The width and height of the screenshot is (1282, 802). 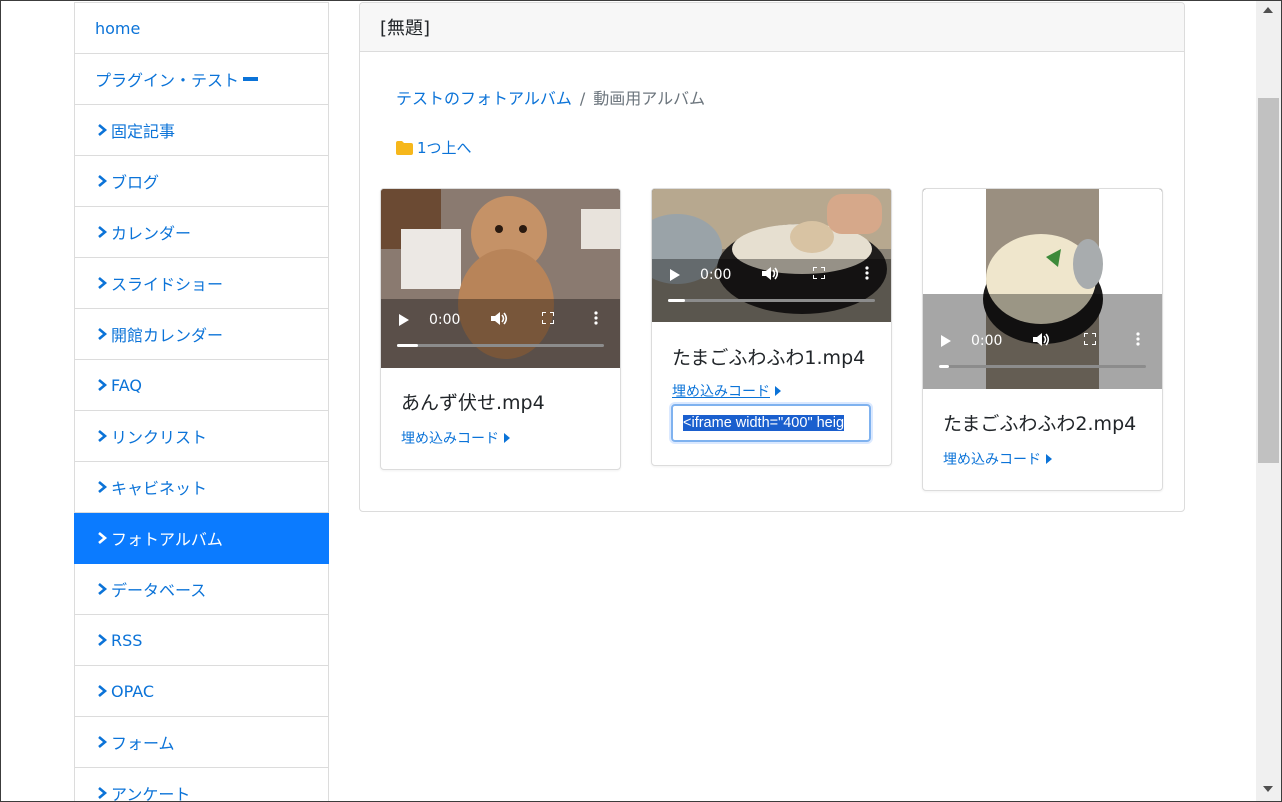 I want to click on sidebar-item-blog: ブログ, so click(x=201, y=181).